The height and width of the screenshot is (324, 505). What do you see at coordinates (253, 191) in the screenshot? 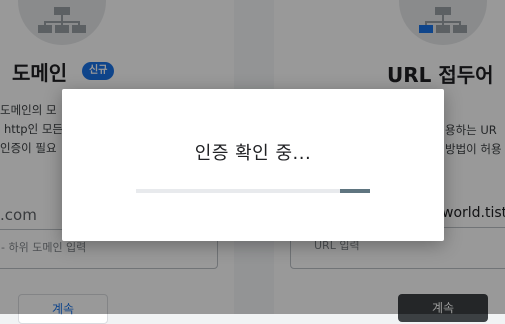
I see `verification-progress-bar` at bounding box center [253, 191].